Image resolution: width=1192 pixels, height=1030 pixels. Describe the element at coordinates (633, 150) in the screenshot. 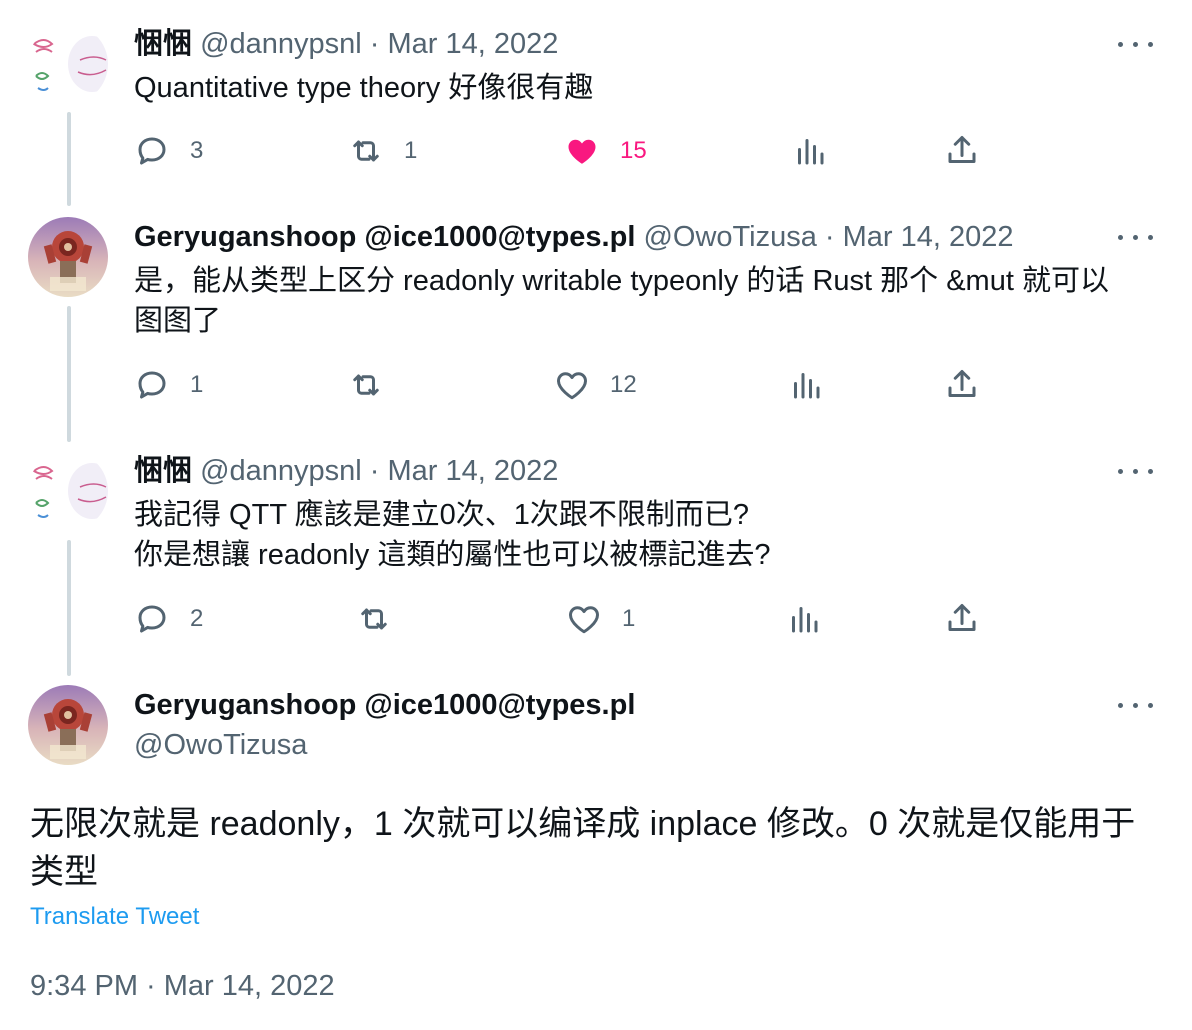

I see `like-count: 15` at that location.